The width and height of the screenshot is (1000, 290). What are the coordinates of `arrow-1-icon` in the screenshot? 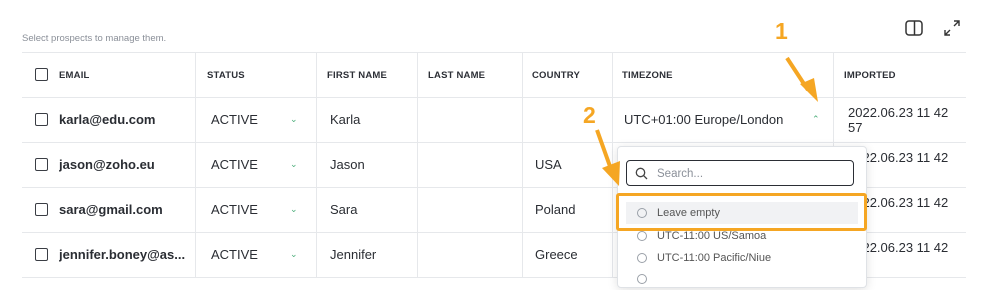 It's located at (801, 79).